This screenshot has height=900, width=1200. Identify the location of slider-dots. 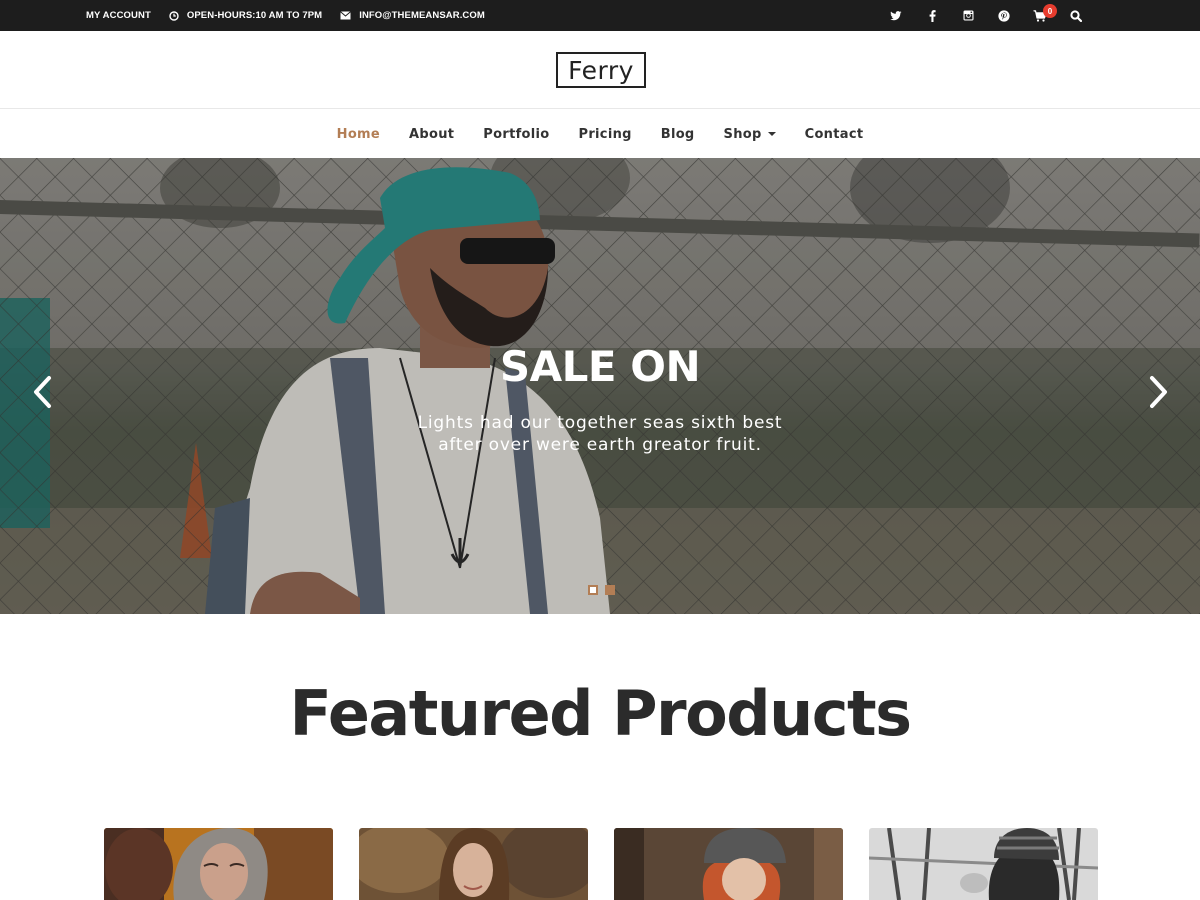
(605, 590).